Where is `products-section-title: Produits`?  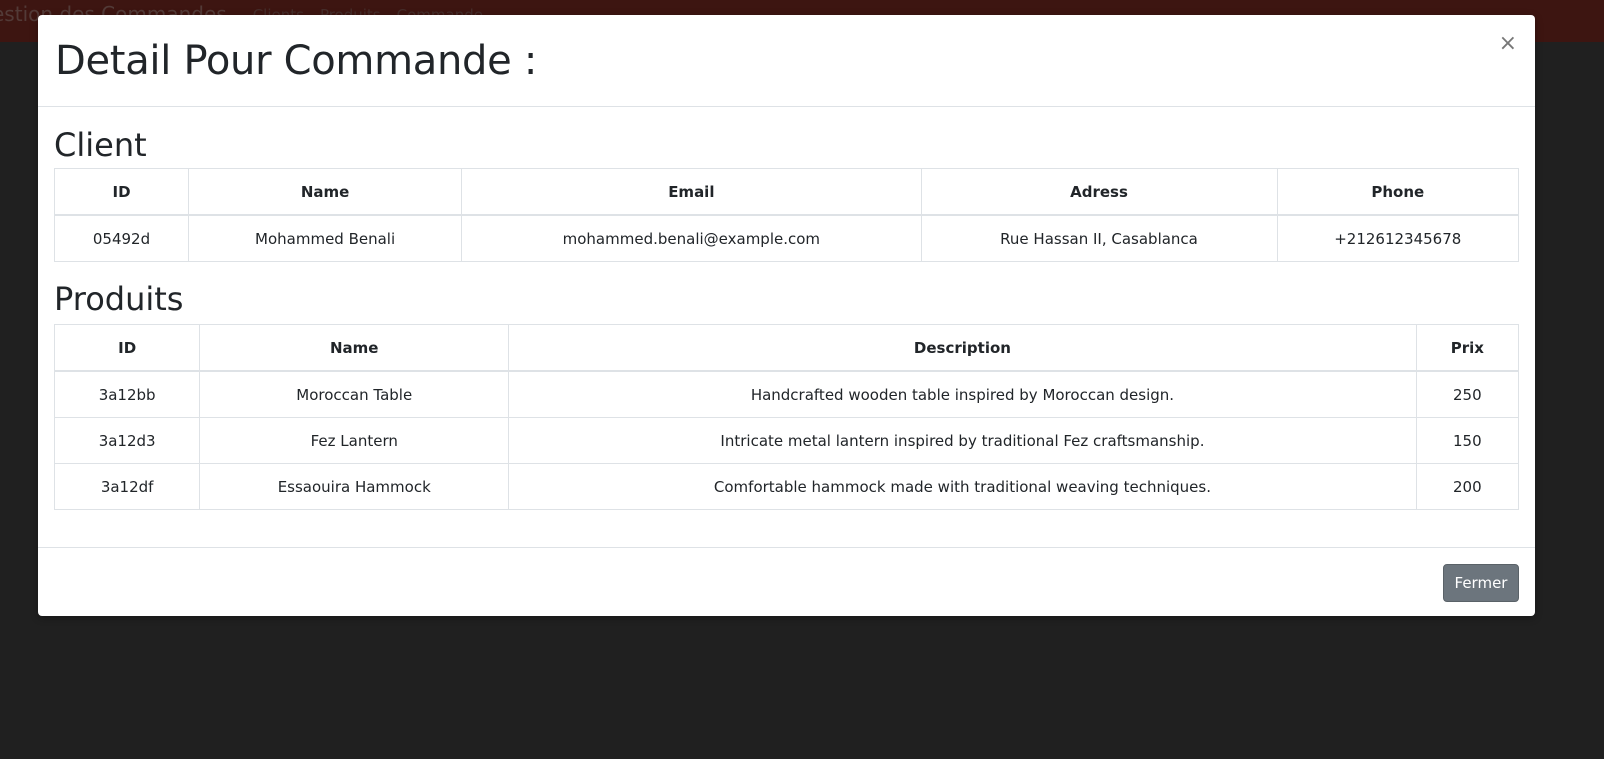 products-section-title: Produits is located at coordinates (119, 299).